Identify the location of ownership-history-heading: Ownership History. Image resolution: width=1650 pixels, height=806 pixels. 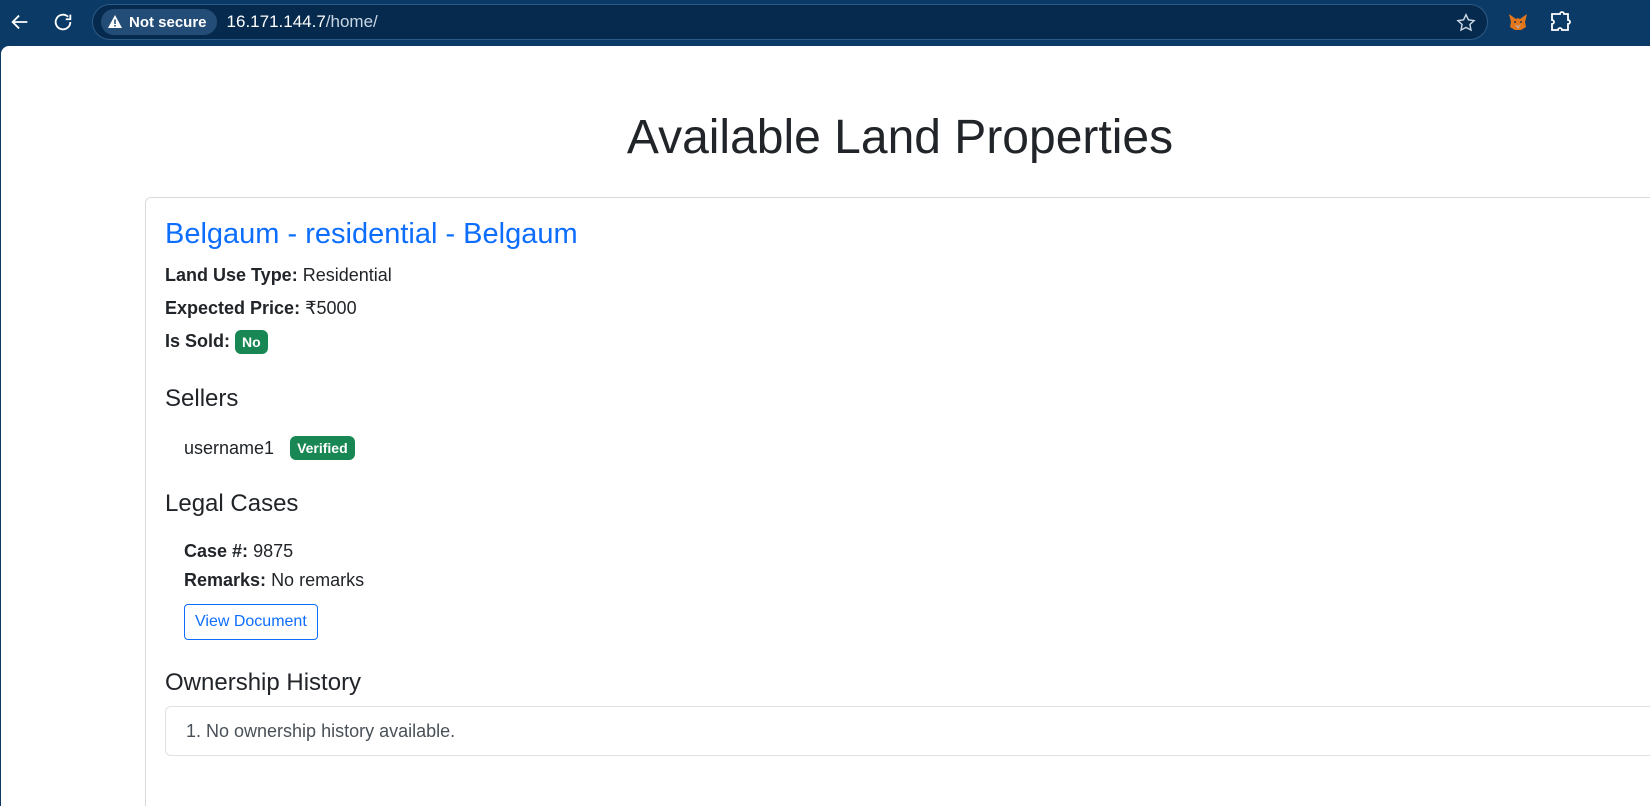
(263, 682).